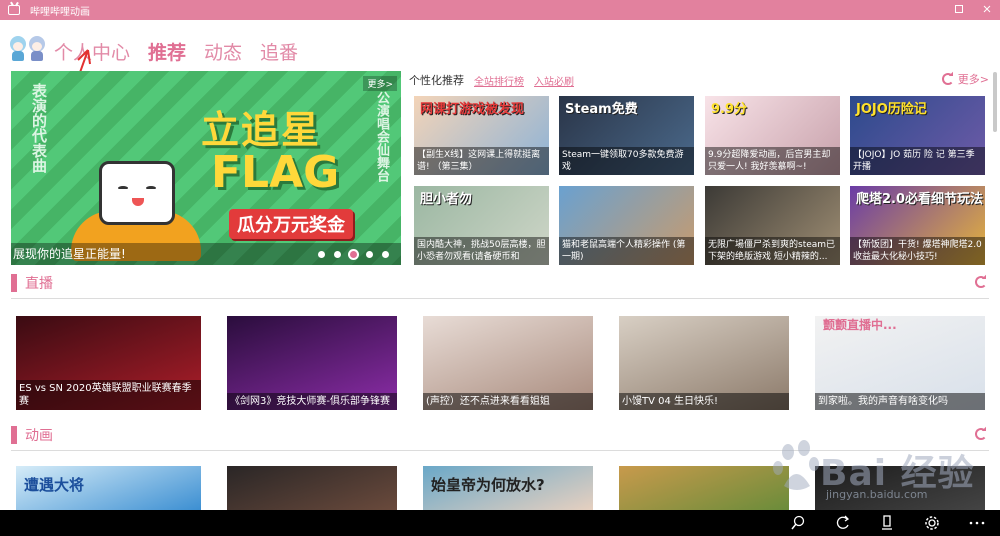 This screenshot has height=536, width=1000. Describe the element at coordinates (729, 109) in the screenshot. I see `thumbnail-overlay-text: 9.9分` at that location.